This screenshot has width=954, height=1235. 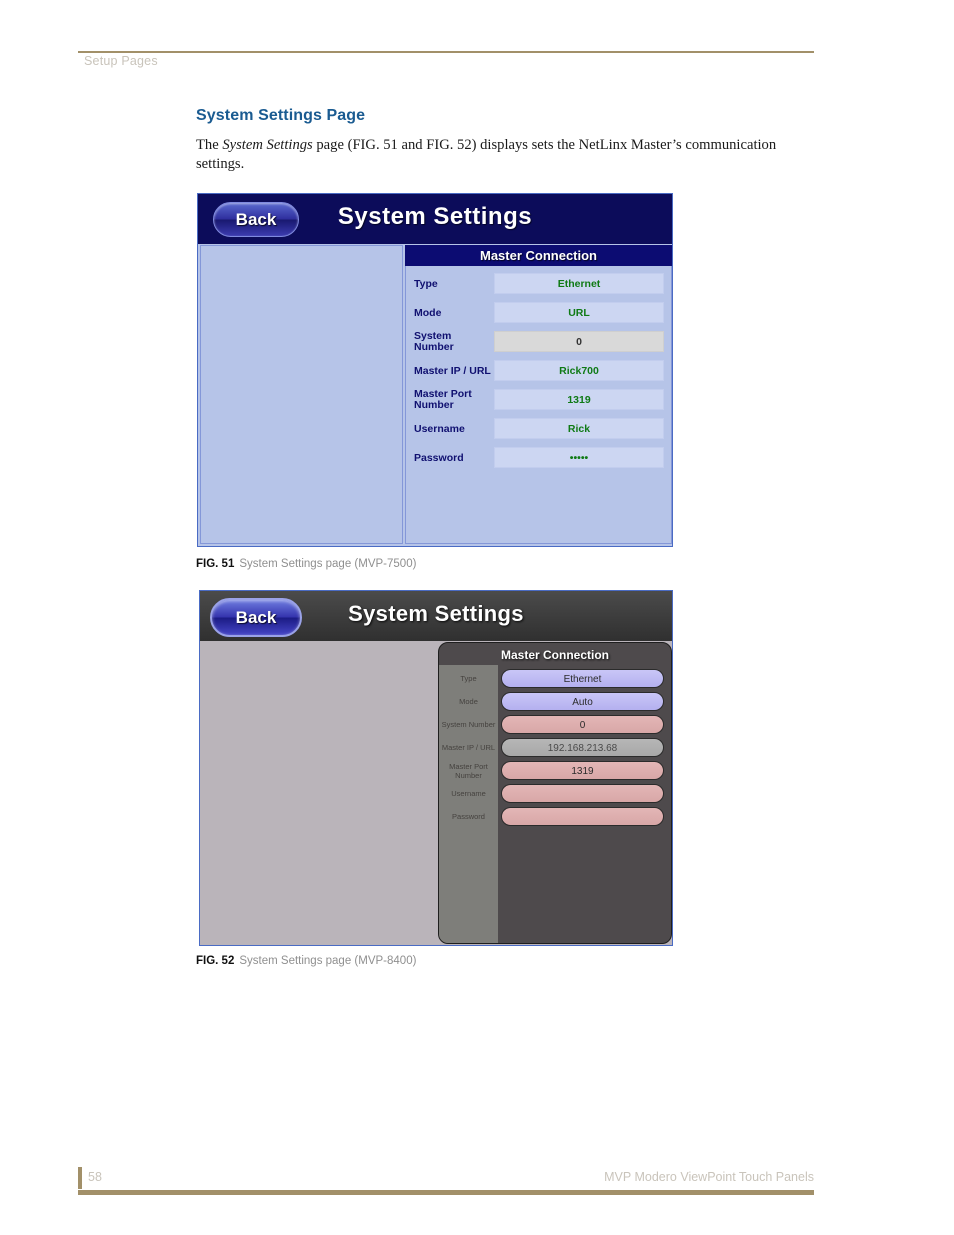 I want to click on footer-page-number: 58, so click(x=95, y=1177).